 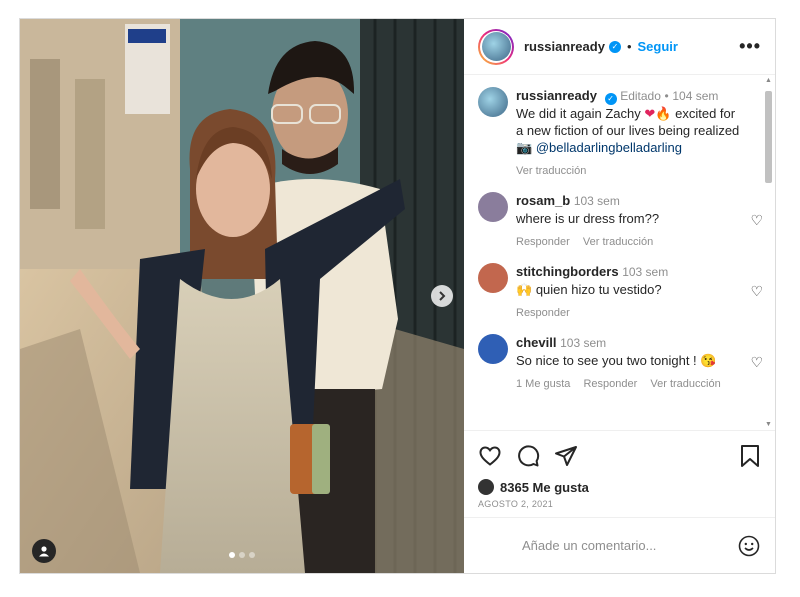 What do you see at coordinates (493, 102) in the screenshot?
I see `caption-avatar` at bounding box center [493, 102].